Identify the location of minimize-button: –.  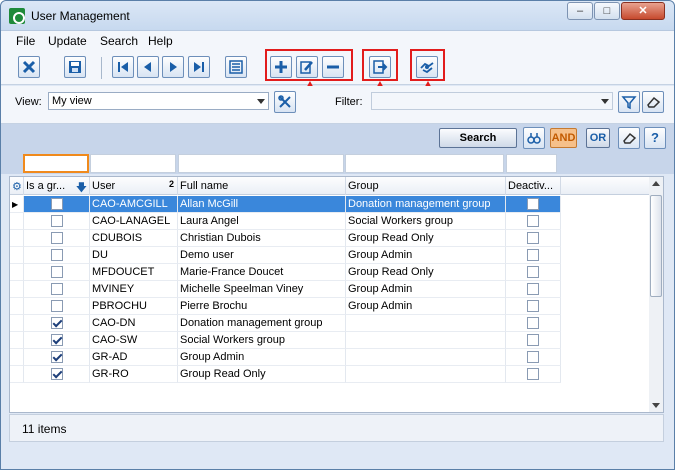
(580, 11).